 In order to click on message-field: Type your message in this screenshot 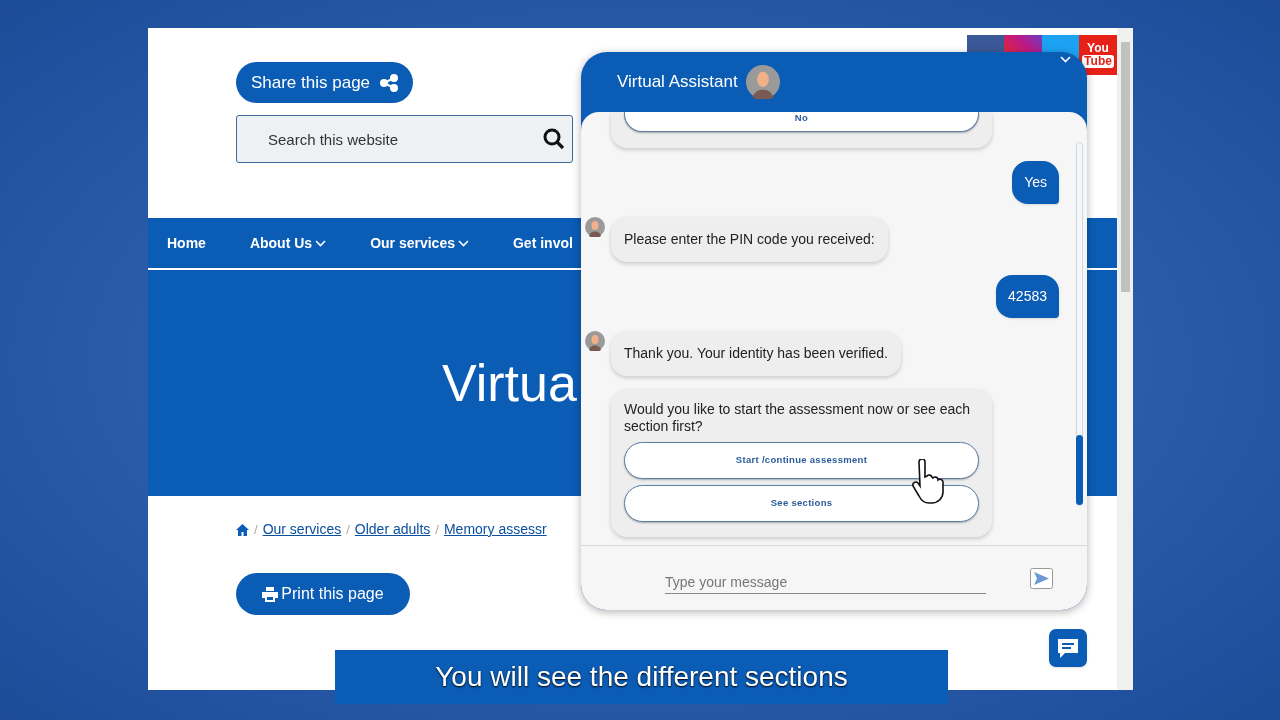, I will do `click(825, 582)`.